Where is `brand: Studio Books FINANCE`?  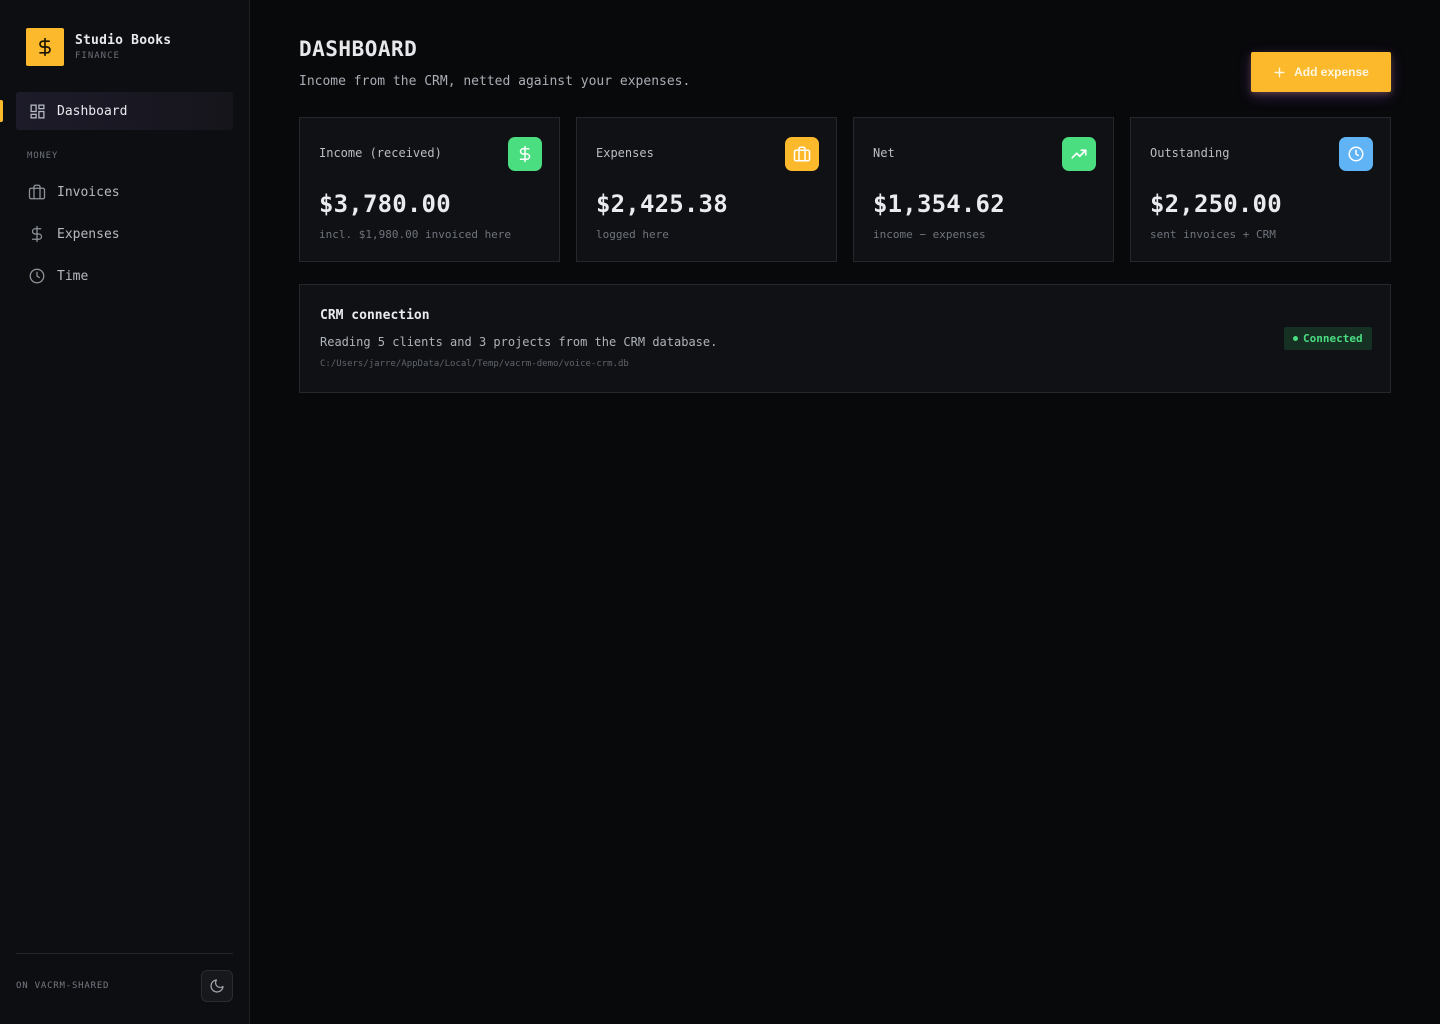
brand: Studio Books FINANCE is located at coordinates (98, 47).